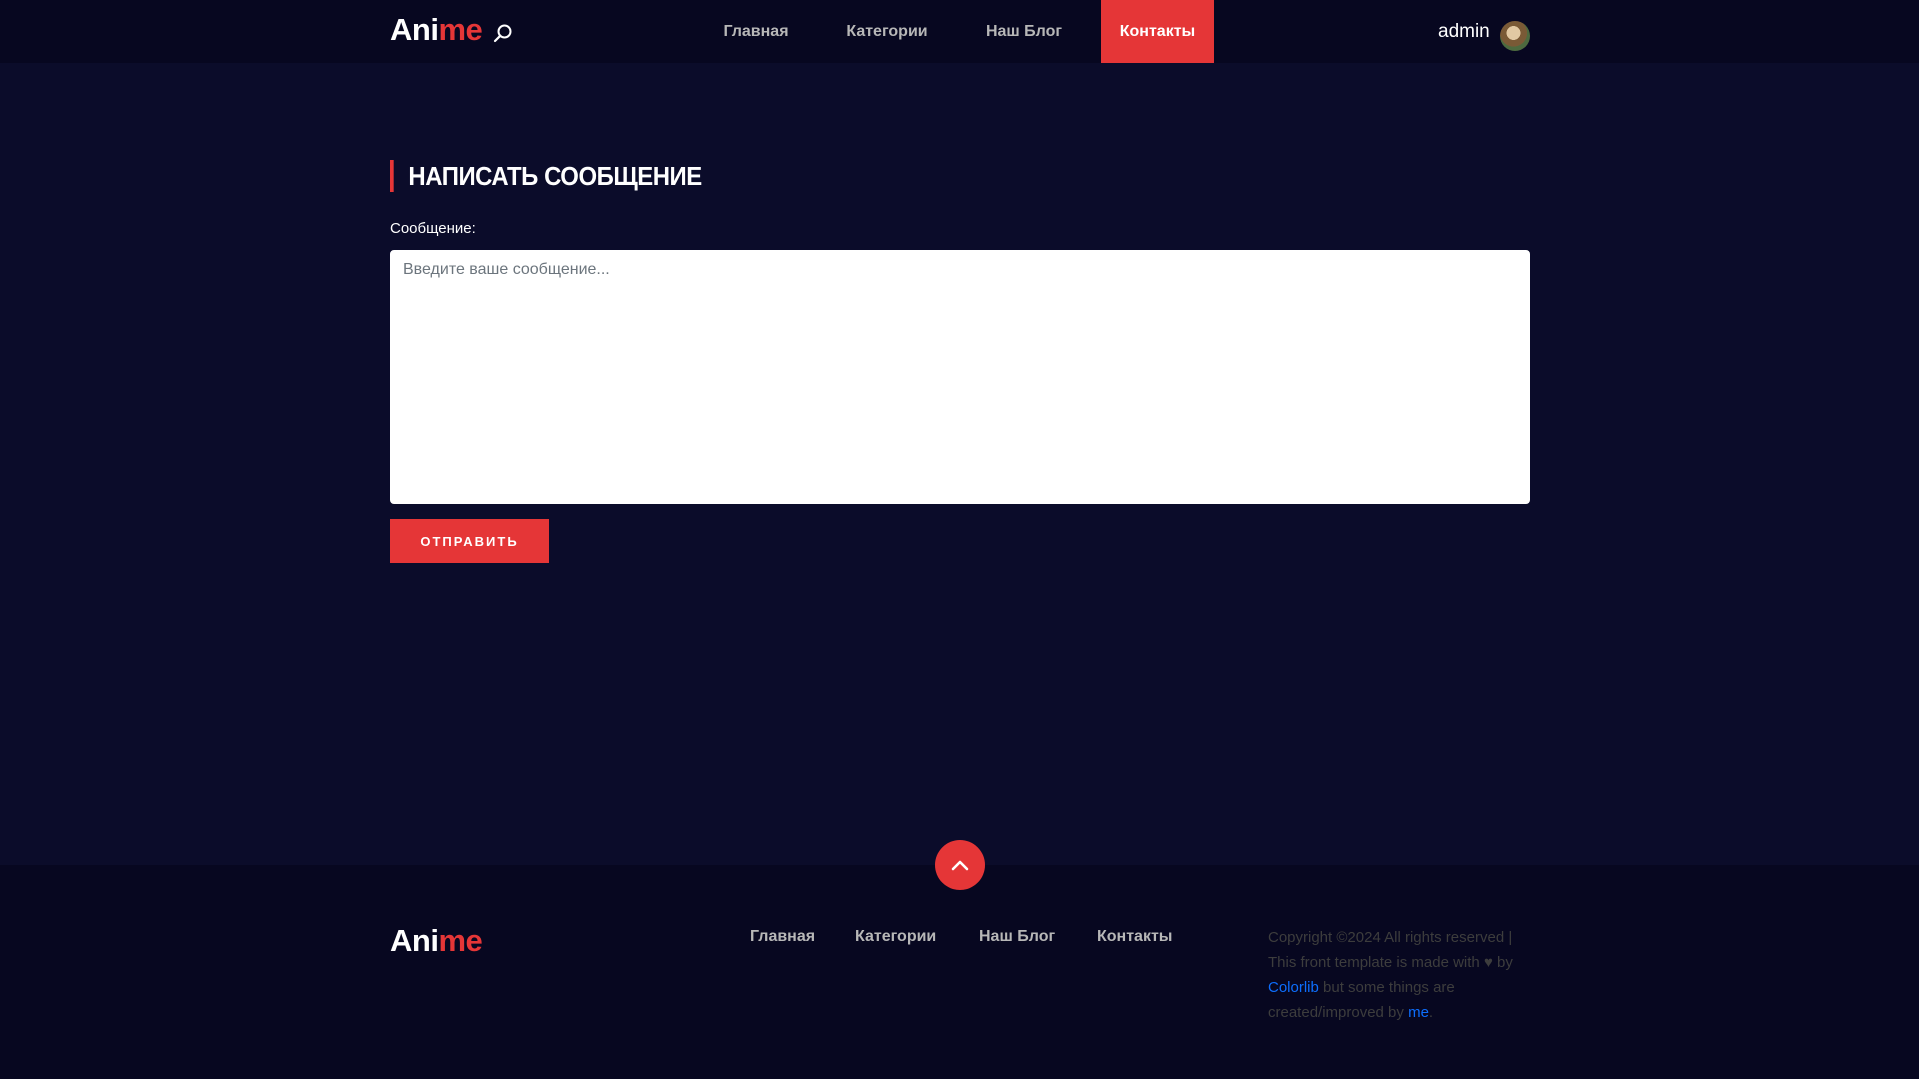  Describe the element at coordinates (1505, 962) in the screenshot. I see `copyright-text-2: by` at that location.